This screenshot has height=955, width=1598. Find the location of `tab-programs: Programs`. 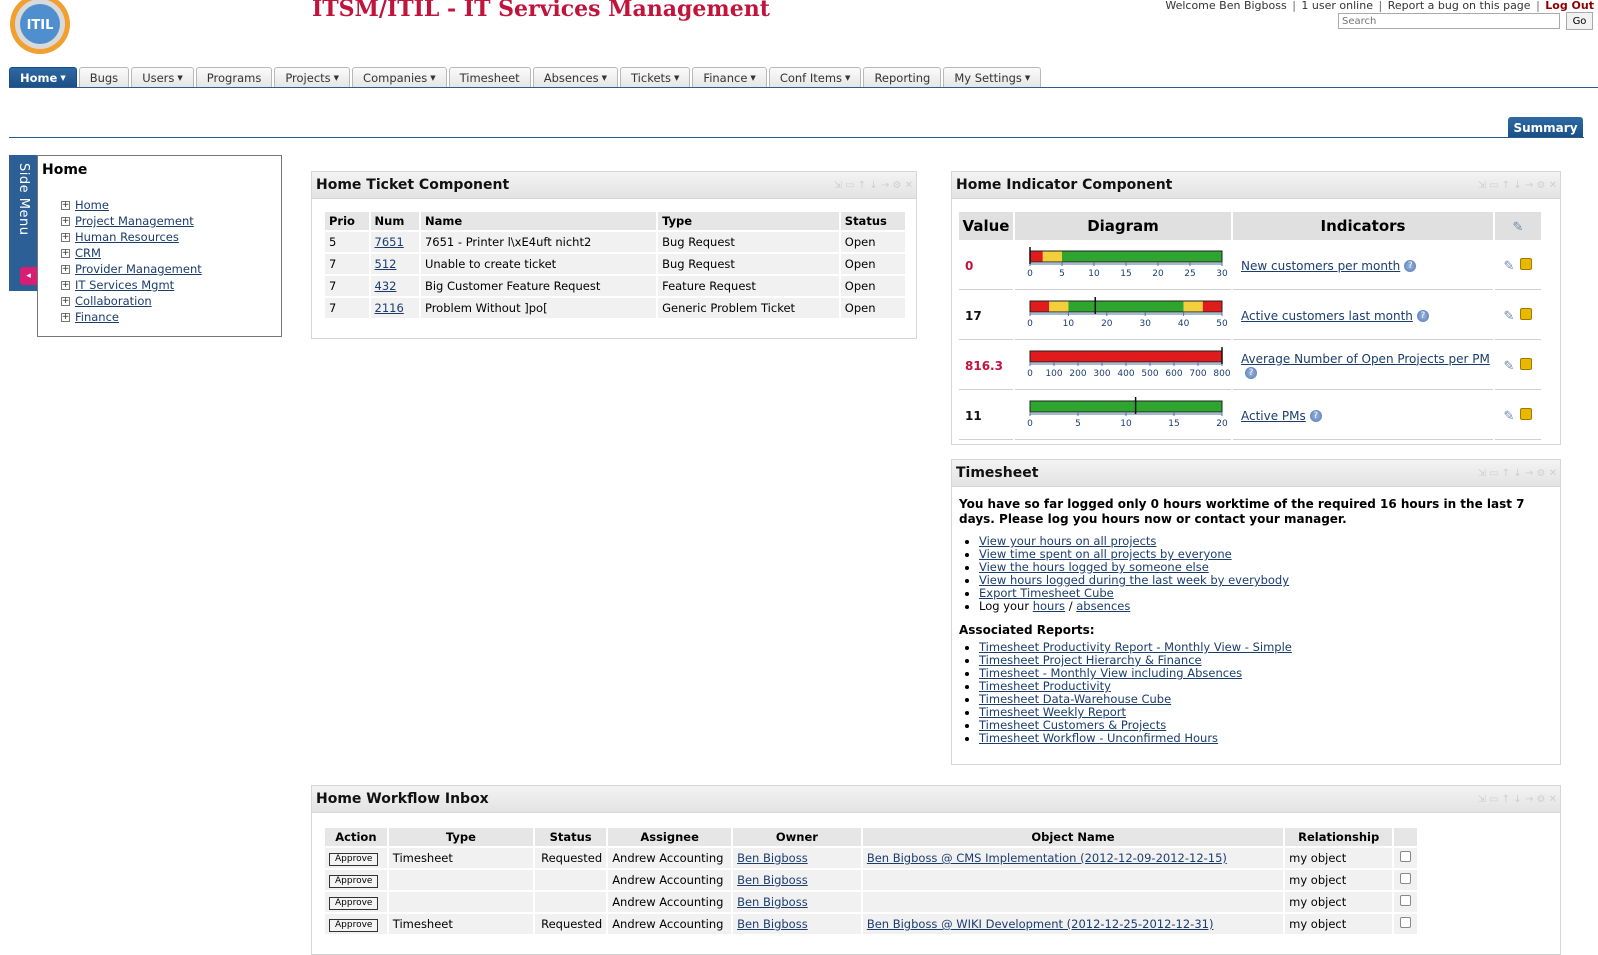

tab-programs: Programs is located at coordinates (234, 77).